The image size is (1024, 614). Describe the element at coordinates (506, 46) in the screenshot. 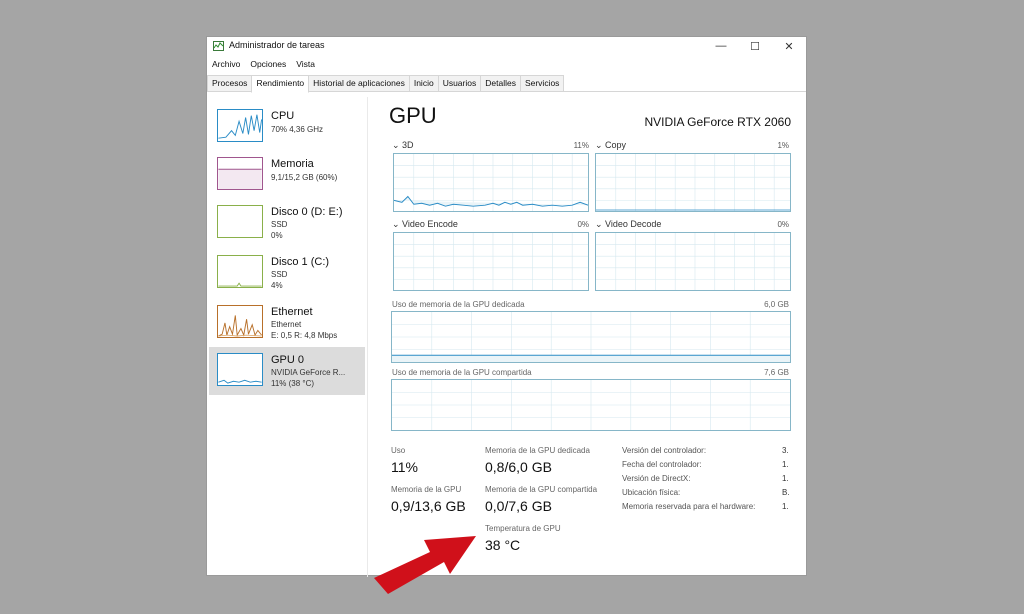

I see `title-bar: Administrador de tareas — ☐ ✕` at that location.